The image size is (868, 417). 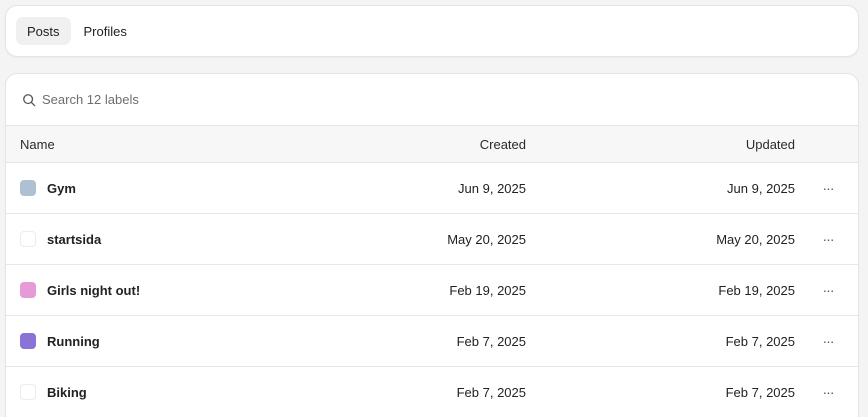 What do you see at coordinates (73, 341) in the screenshot?
I see `label-name: Running` at bounding box center [73, 341].